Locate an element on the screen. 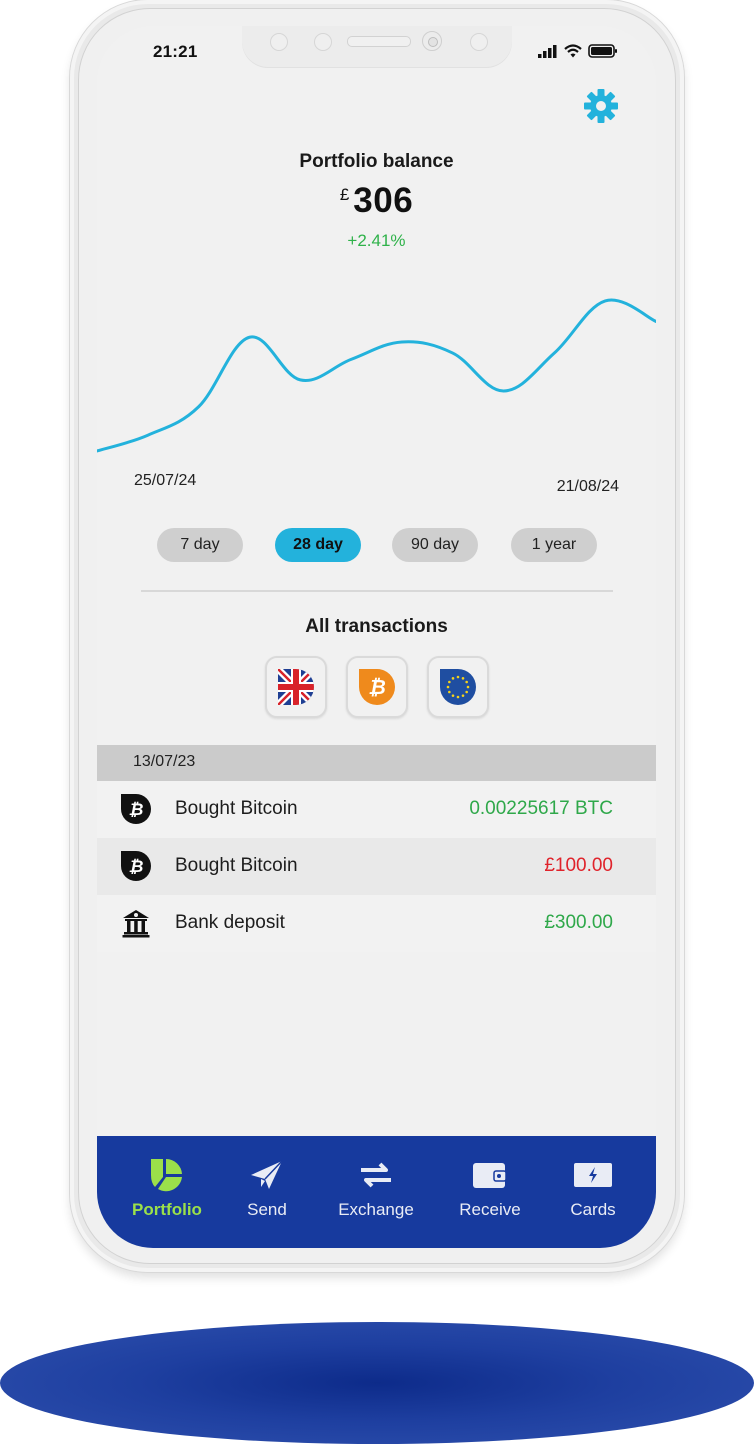 Image resolution: width=754 pixels, height=1444 pixels. range-1-year: 1 year is located at coordinates (554, 545).